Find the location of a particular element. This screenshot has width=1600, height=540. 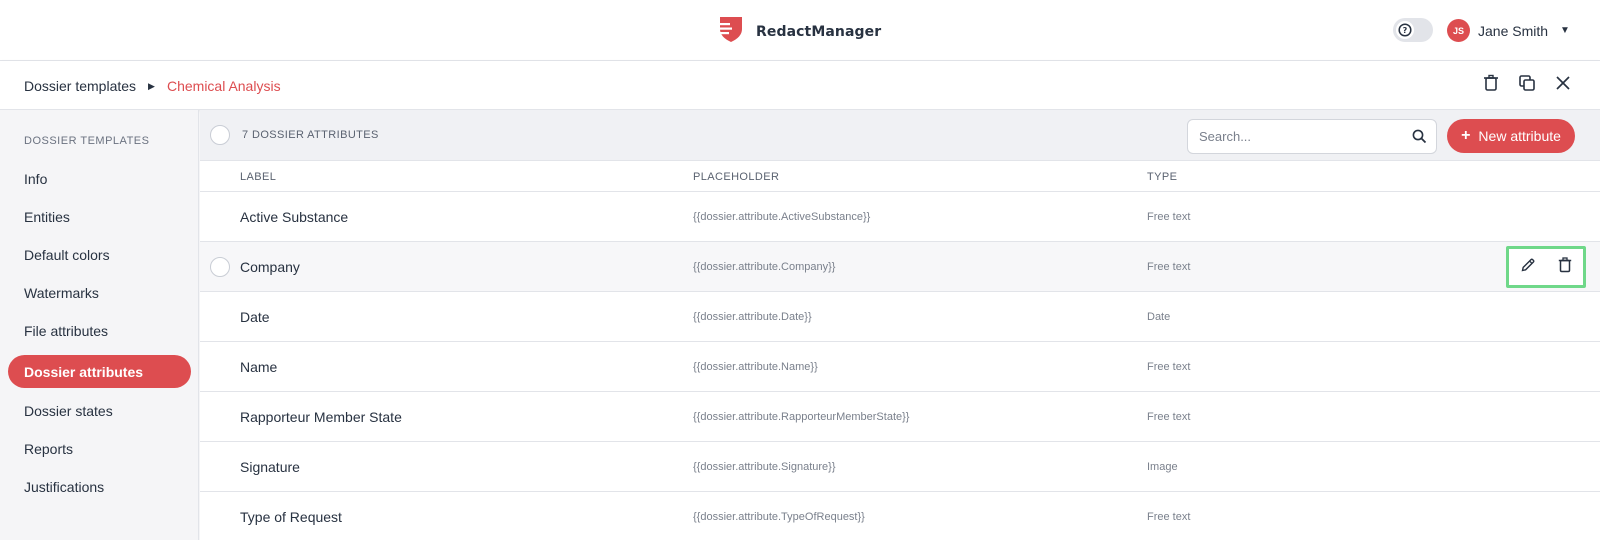

row-label: Active Substance is located at coordinates (294, 217).